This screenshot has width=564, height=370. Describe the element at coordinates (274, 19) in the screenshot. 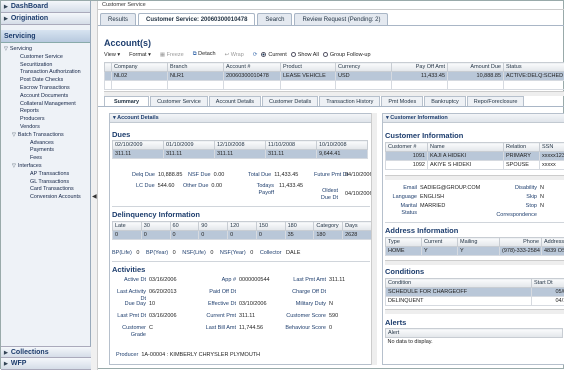

I see `tab-search: Search` at that location.